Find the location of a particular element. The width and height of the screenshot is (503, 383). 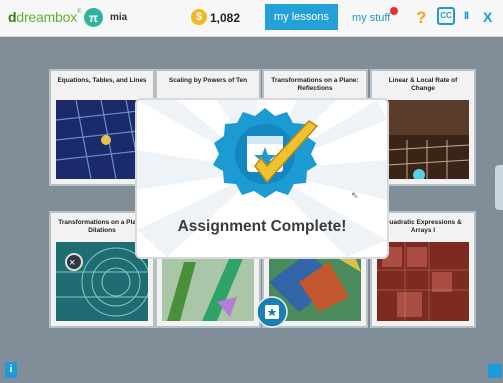

help-button: ? is located at coordinates (421, 18).